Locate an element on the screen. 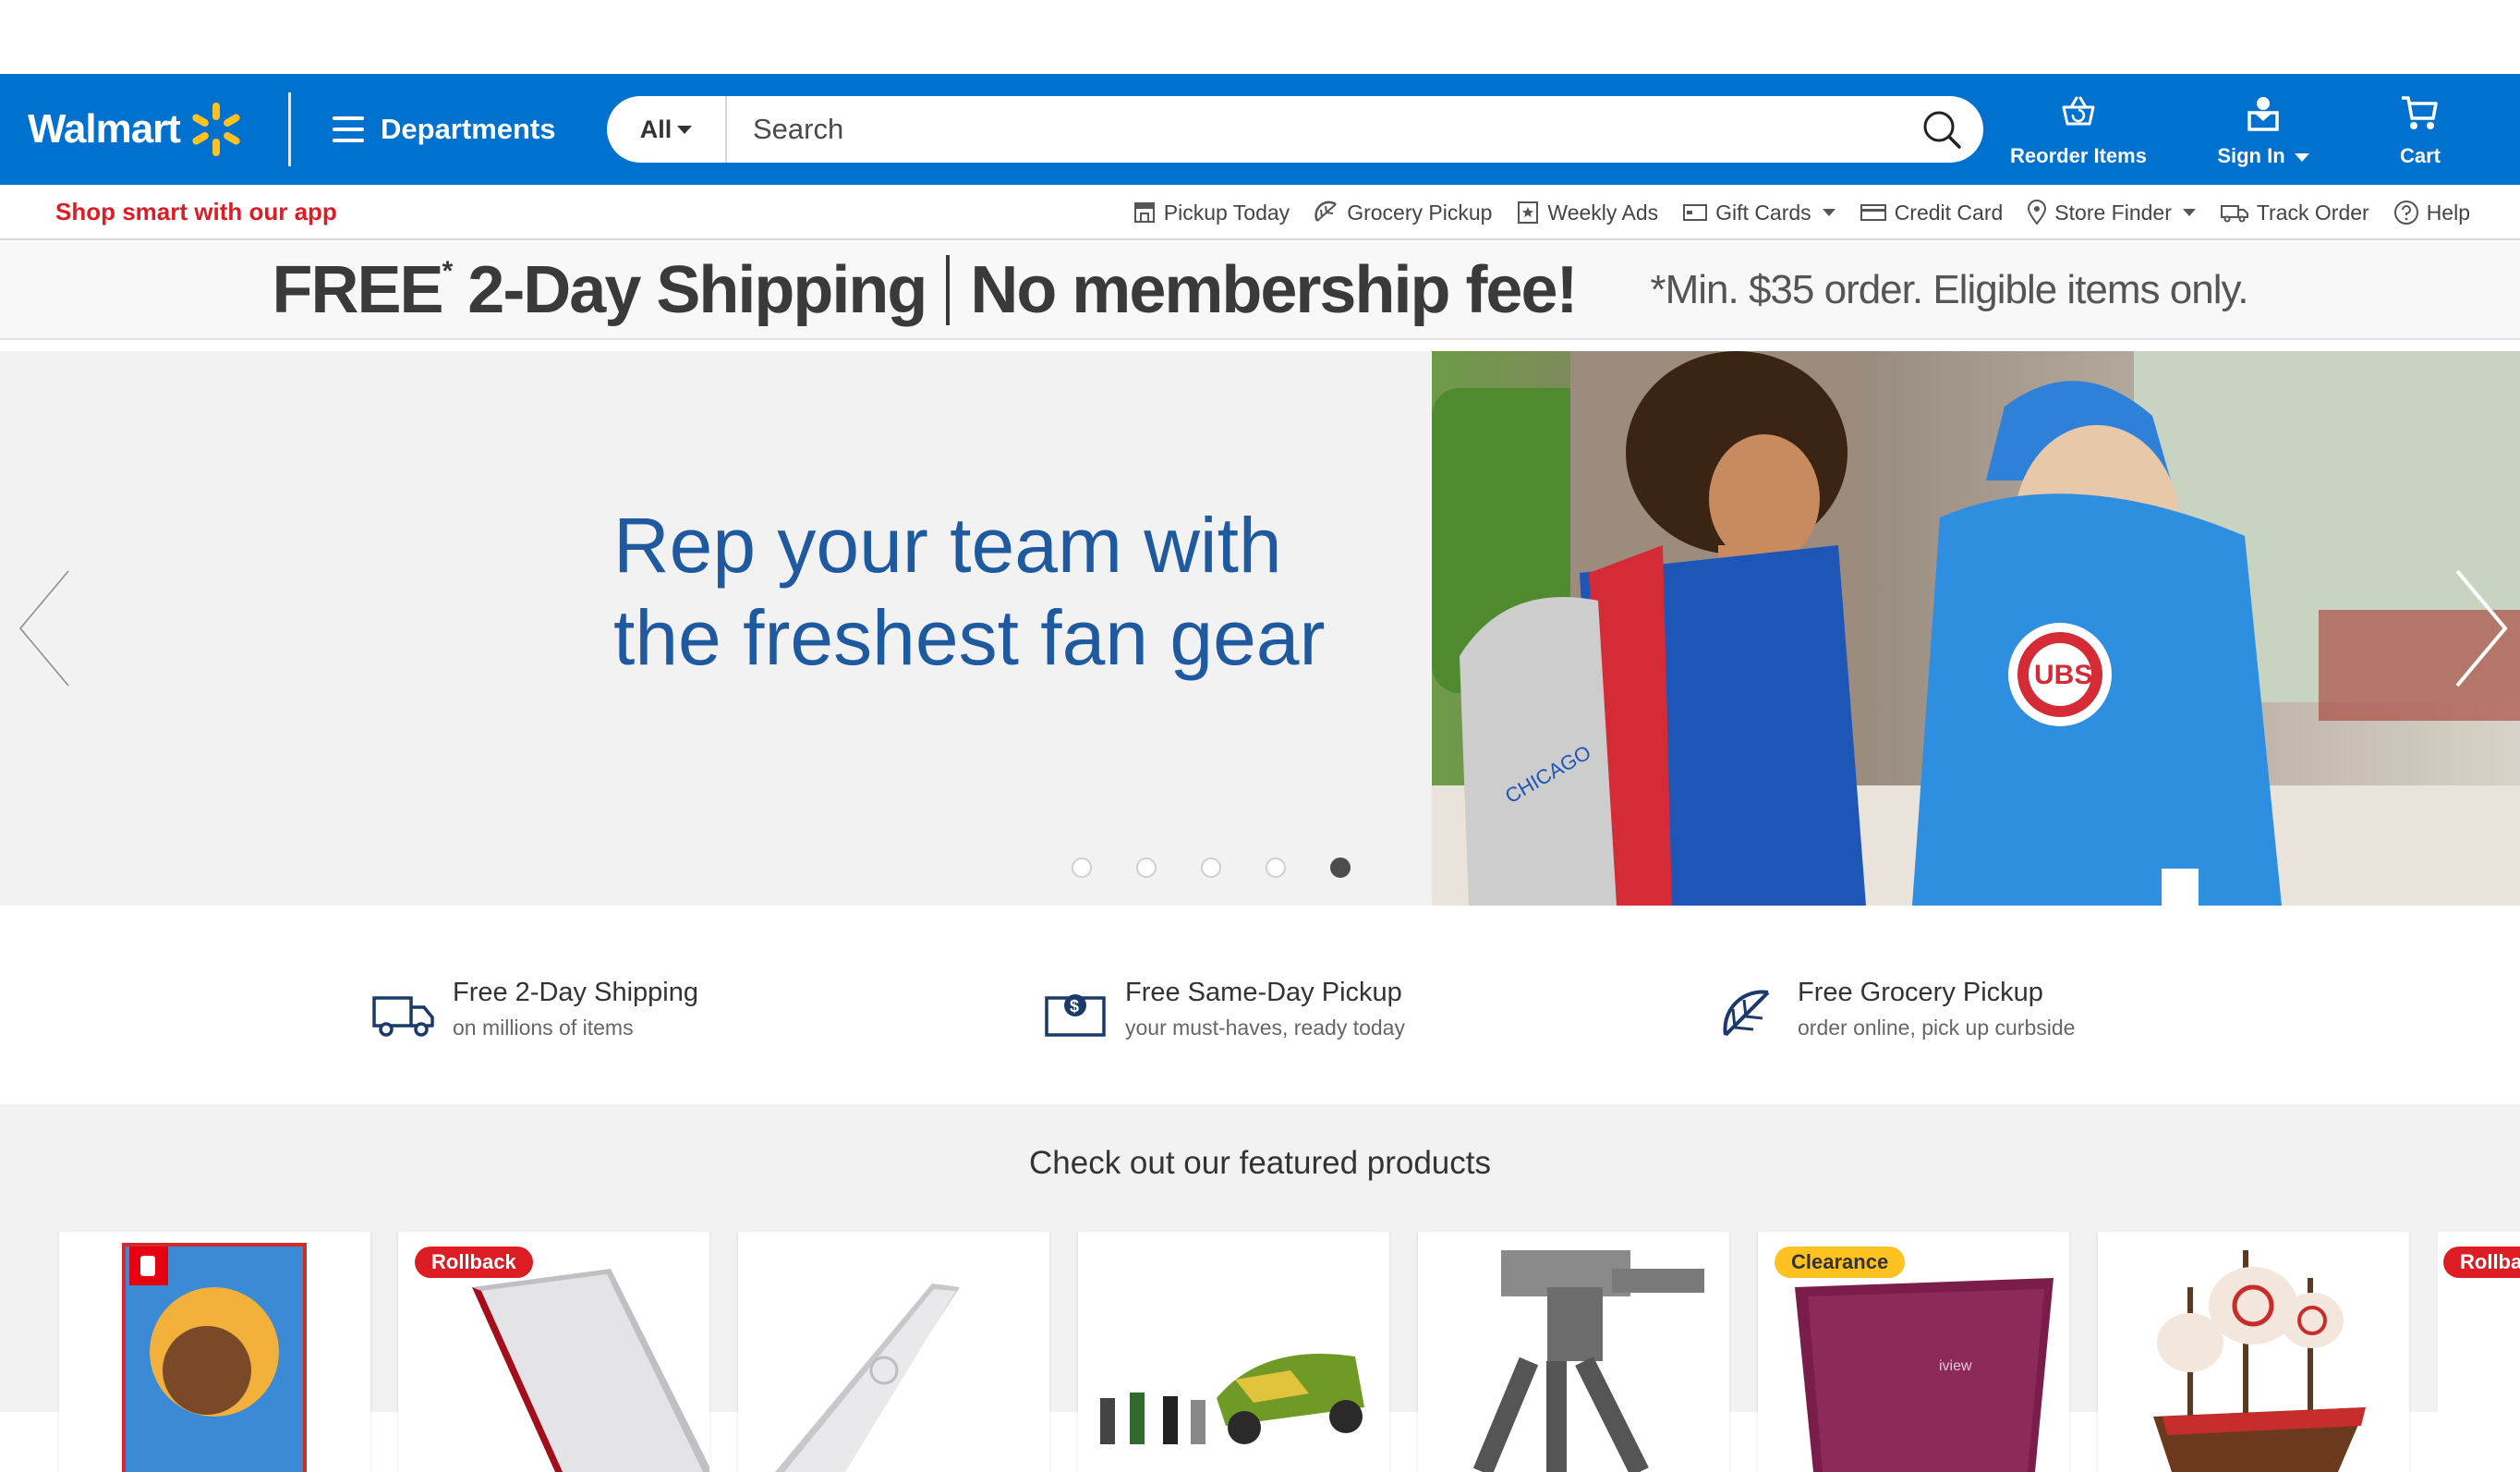  carousel-dots is located at coordinates (1233, 868).